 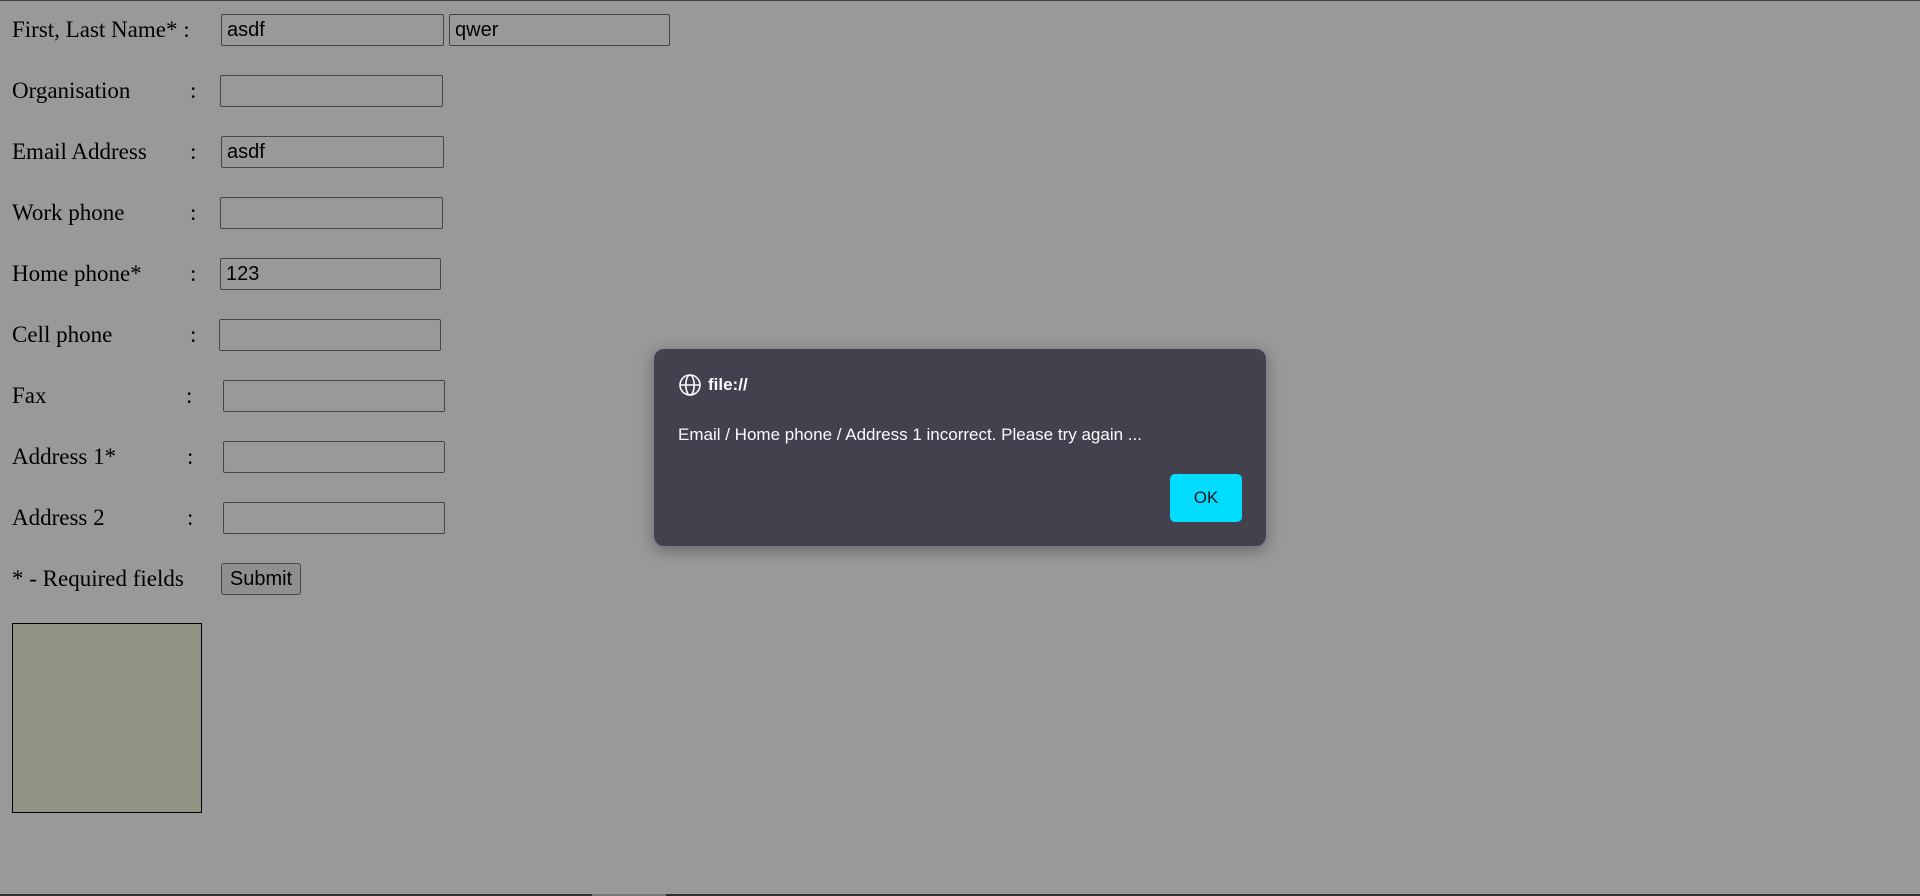 I want to click on dialog-header: file://, so click(x=713, y=385).